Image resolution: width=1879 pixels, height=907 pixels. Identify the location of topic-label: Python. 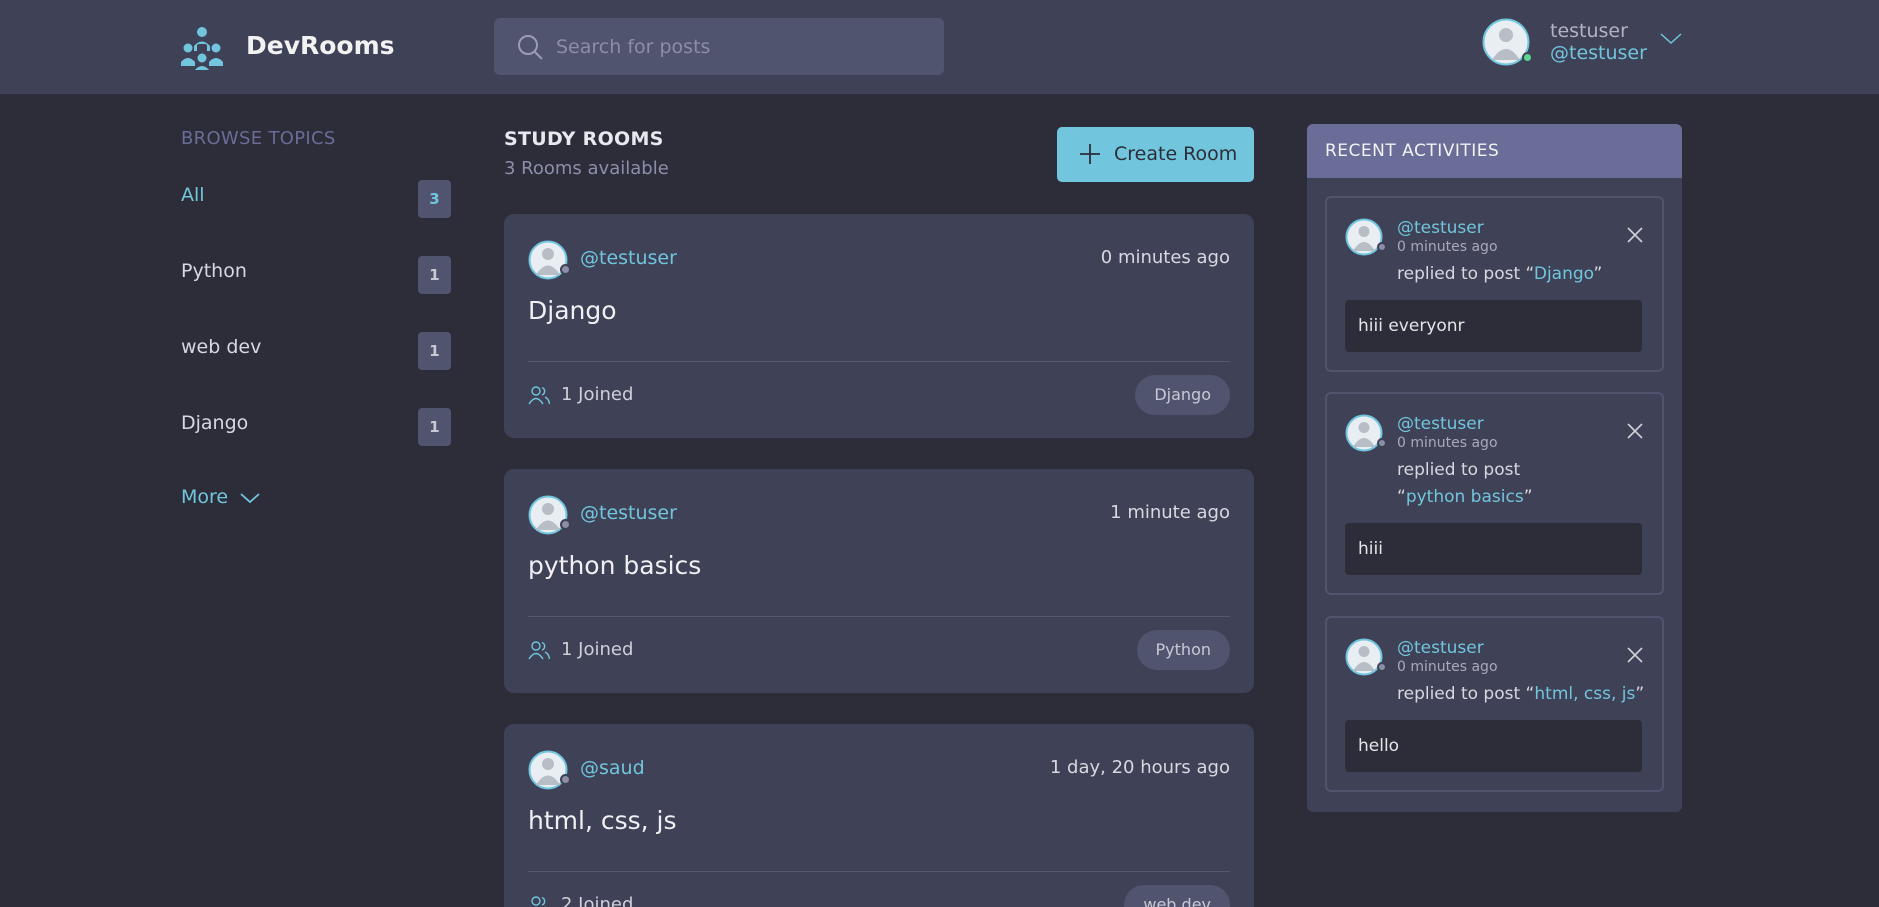
(214, 271).